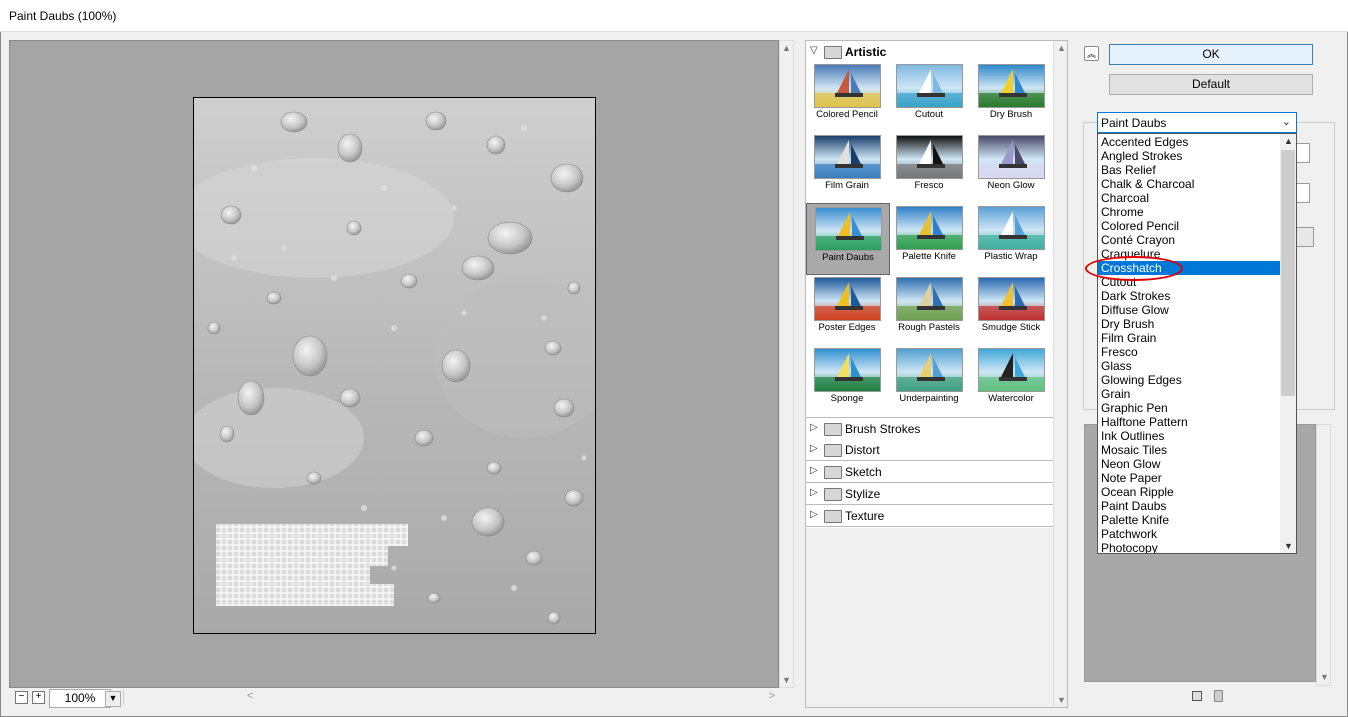 The height and width of the screenshot is (717, 1348). I want to click on layers-scrollbar: ▼, so click(1323, 555).